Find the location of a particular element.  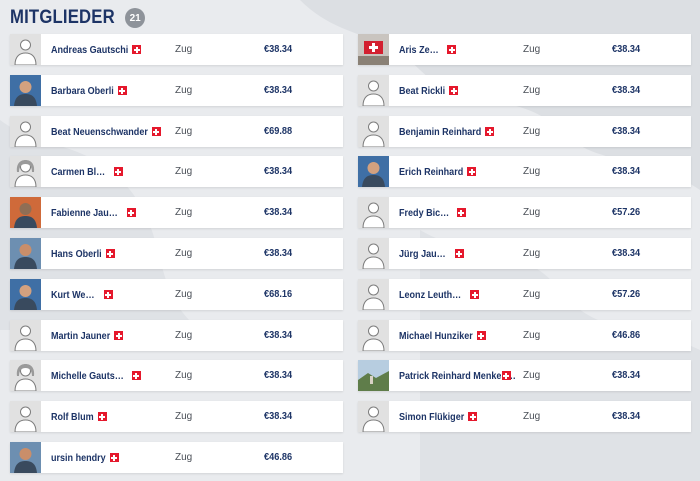

member-card: Fabienne Jauner Zug €38.34 is located at coordinates (176, 212).